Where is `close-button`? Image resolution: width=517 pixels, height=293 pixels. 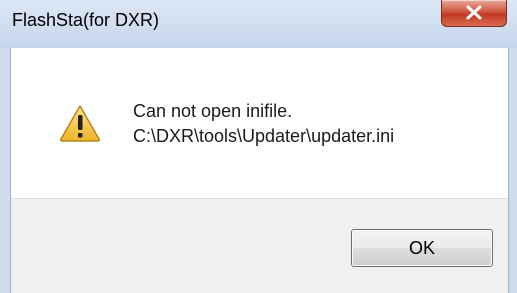 close-button is located at coordinates (474, 13).